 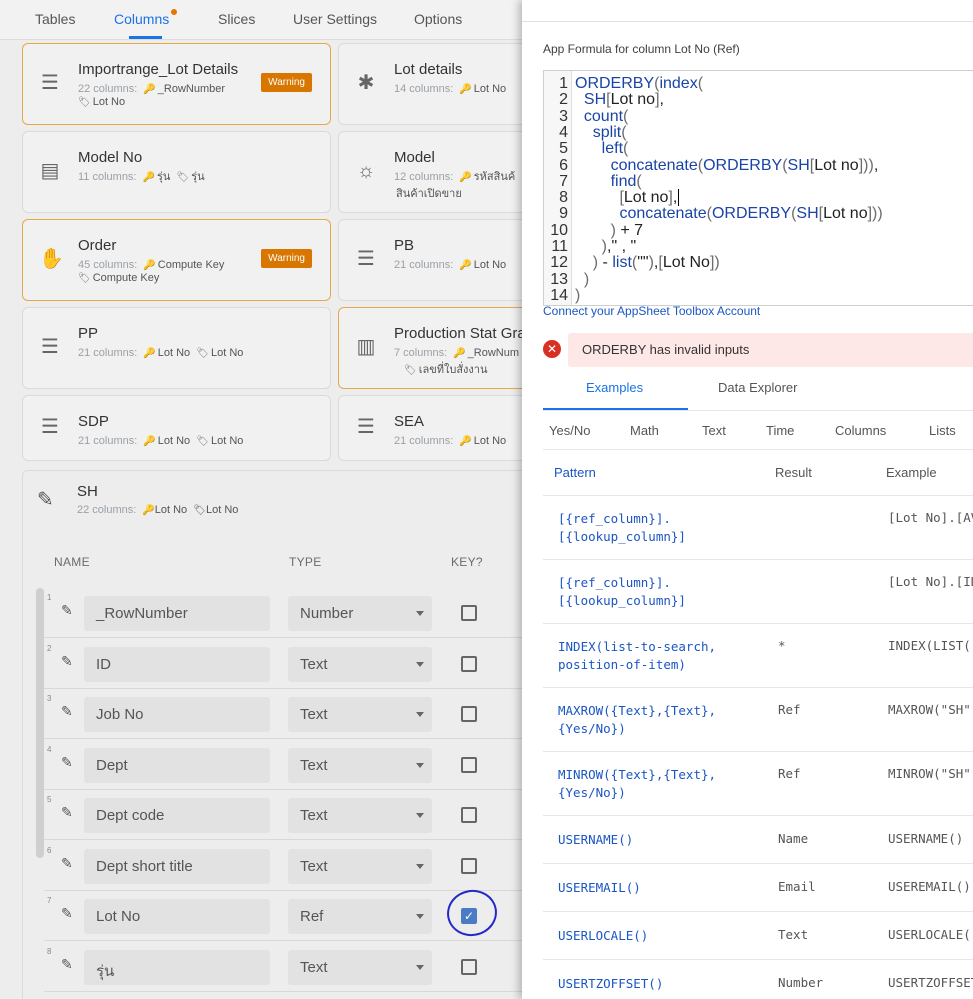 I want to click on column-name-field: ID, so click(x=177, y=664).